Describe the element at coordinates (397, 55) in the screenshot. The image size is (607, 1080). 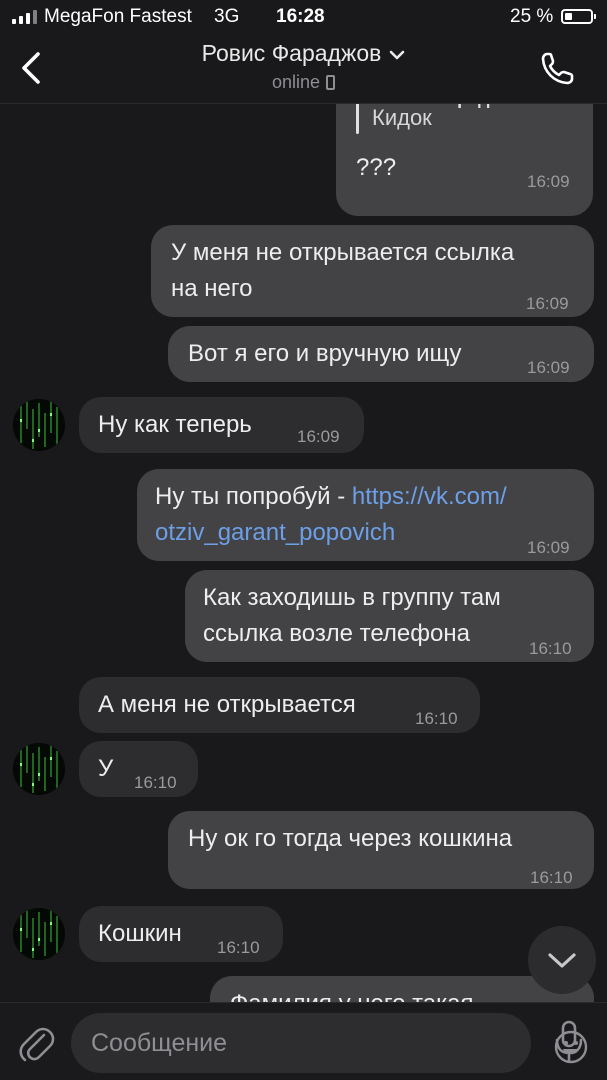
I see `chevron-down-icon` at that location.